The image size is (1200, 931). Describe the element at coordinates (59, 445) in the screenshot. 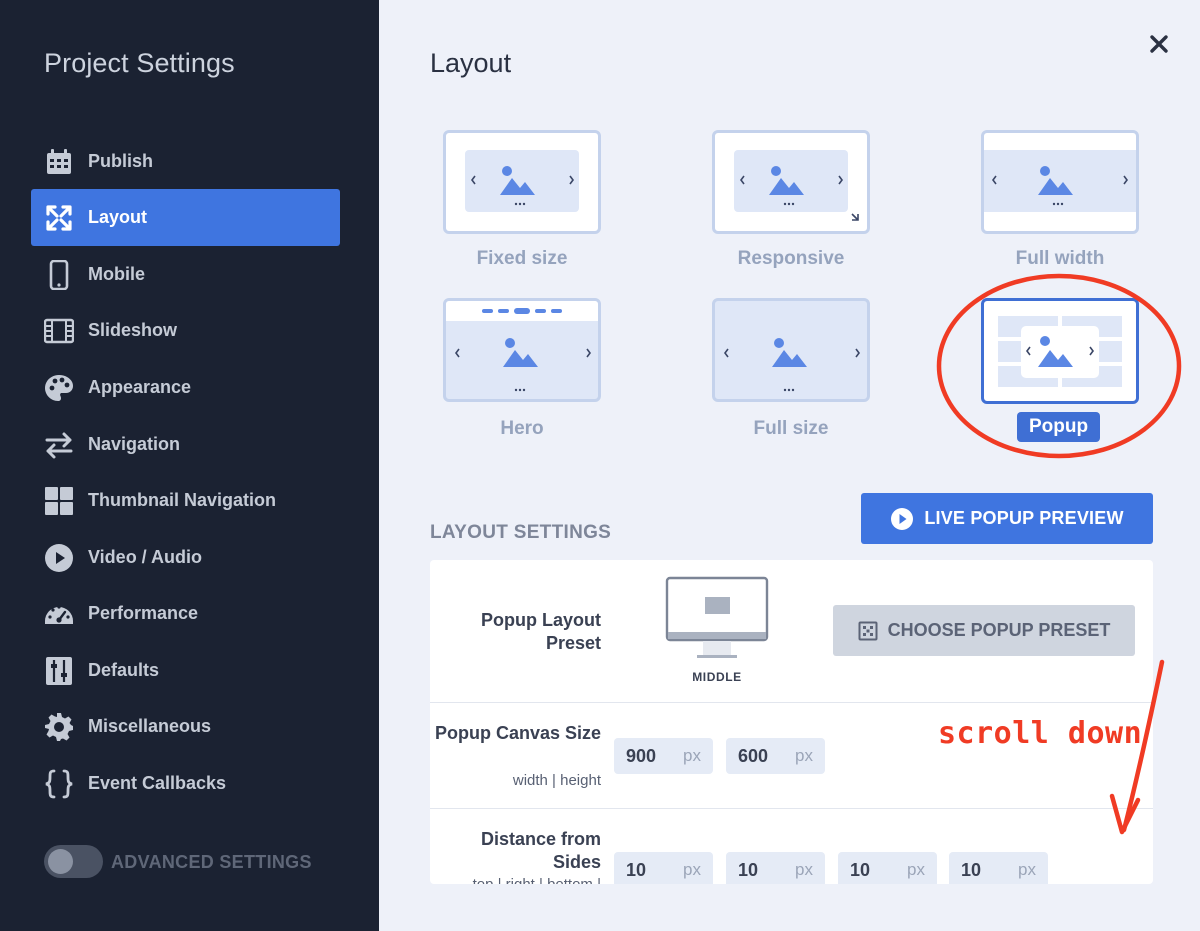

I see `swap-arrows-icon` at that location.